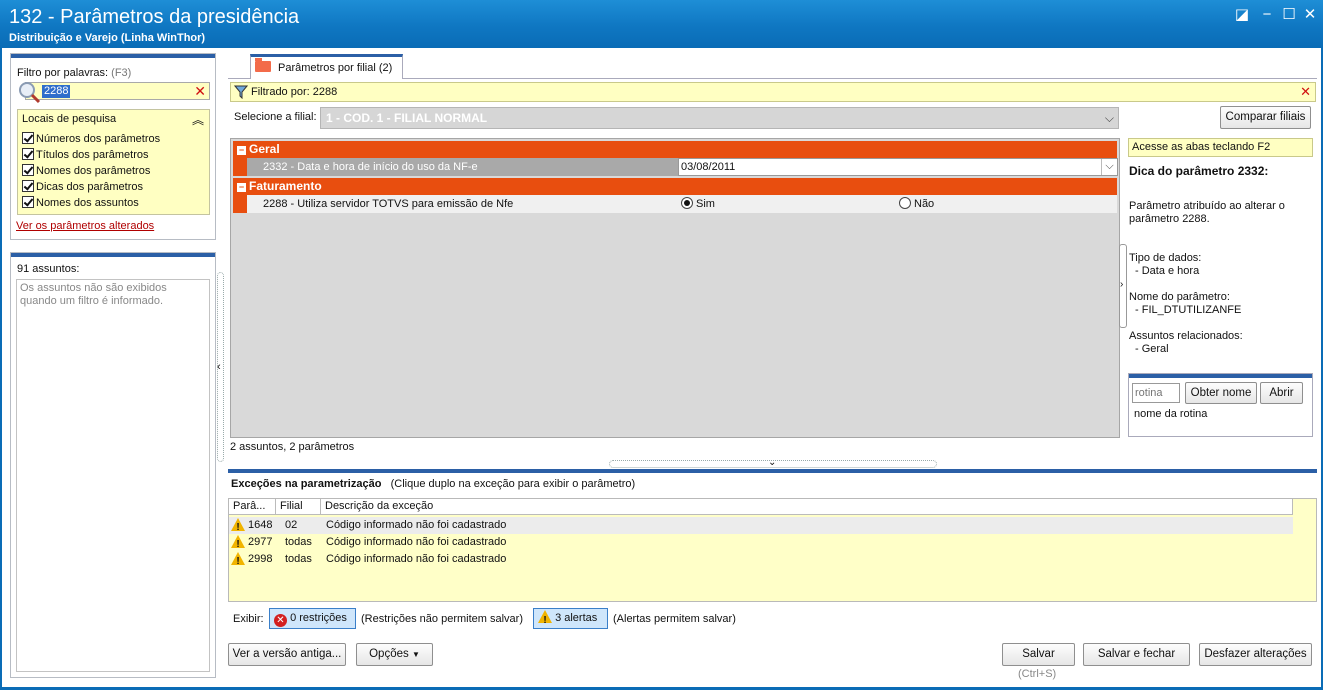 This screenshot has width=1323, height=690. I want to click on tip-related-label: Assuntos relacionados:, so click(1186, 336).